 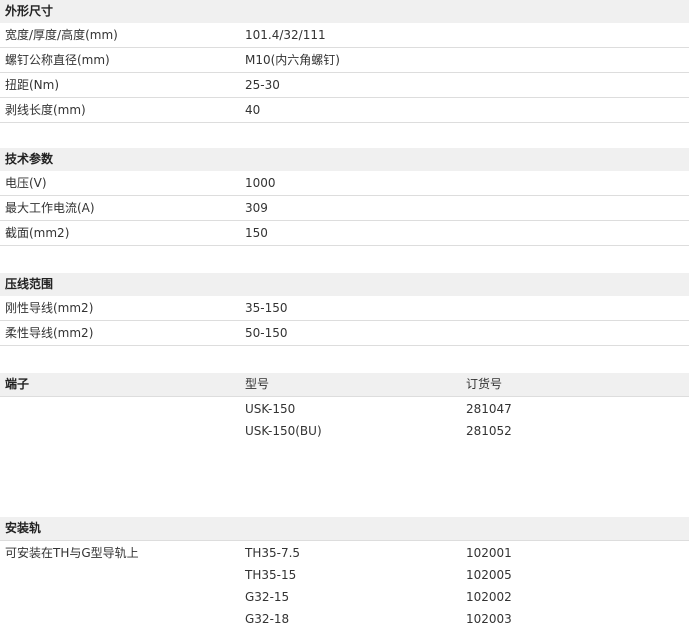 I want to click on model-value: USK-150(BU), so click(x=283, y=431).